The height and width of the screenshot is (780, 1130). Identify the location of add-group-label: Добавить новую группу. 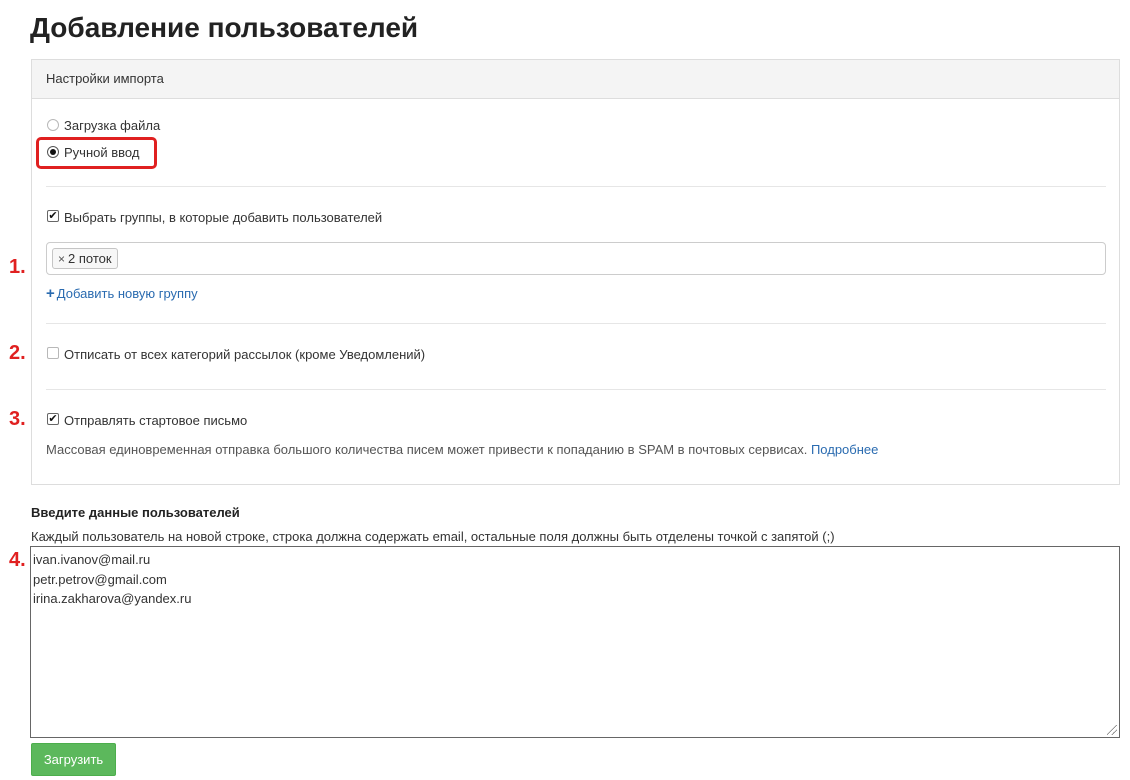
(127, 293).